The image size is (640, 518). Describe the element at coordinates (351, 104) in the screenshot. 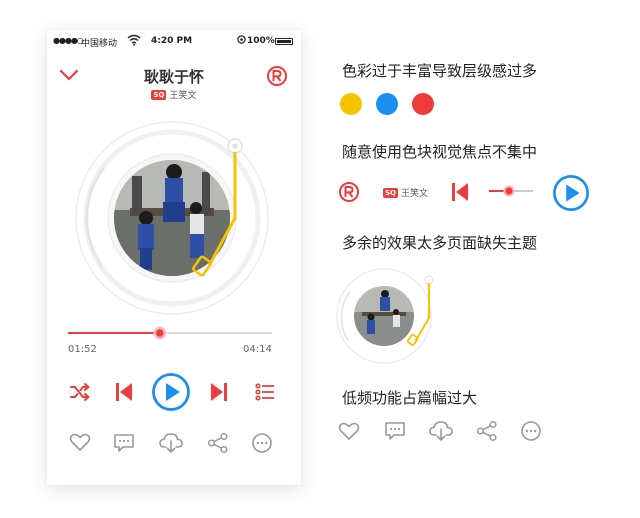

I see `color-swatch-yellow` at that location.